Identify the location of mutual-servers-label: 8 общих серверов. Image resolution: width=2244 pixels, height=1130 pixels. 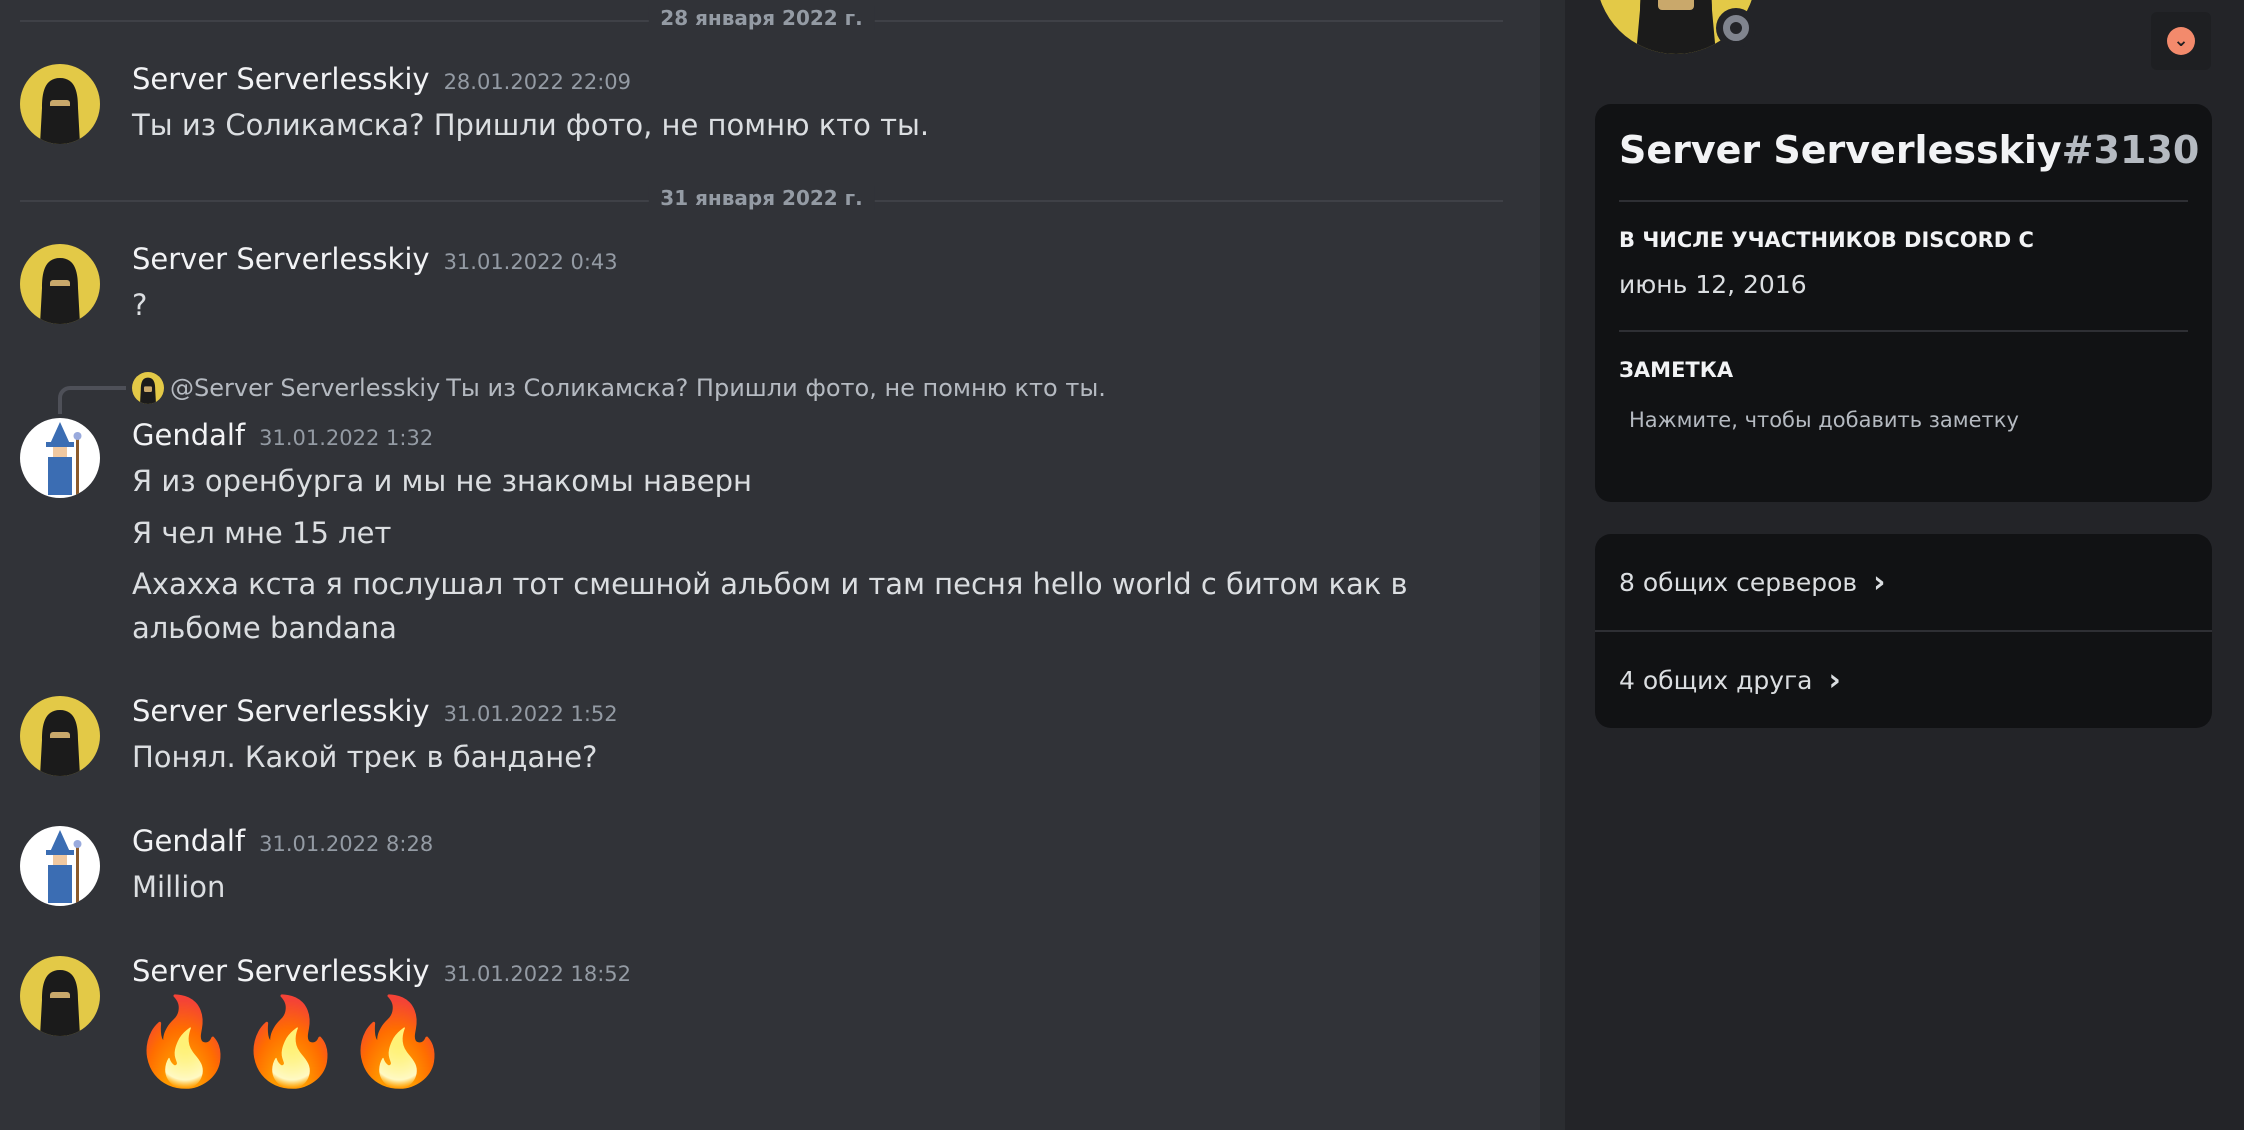
(1738, 582).